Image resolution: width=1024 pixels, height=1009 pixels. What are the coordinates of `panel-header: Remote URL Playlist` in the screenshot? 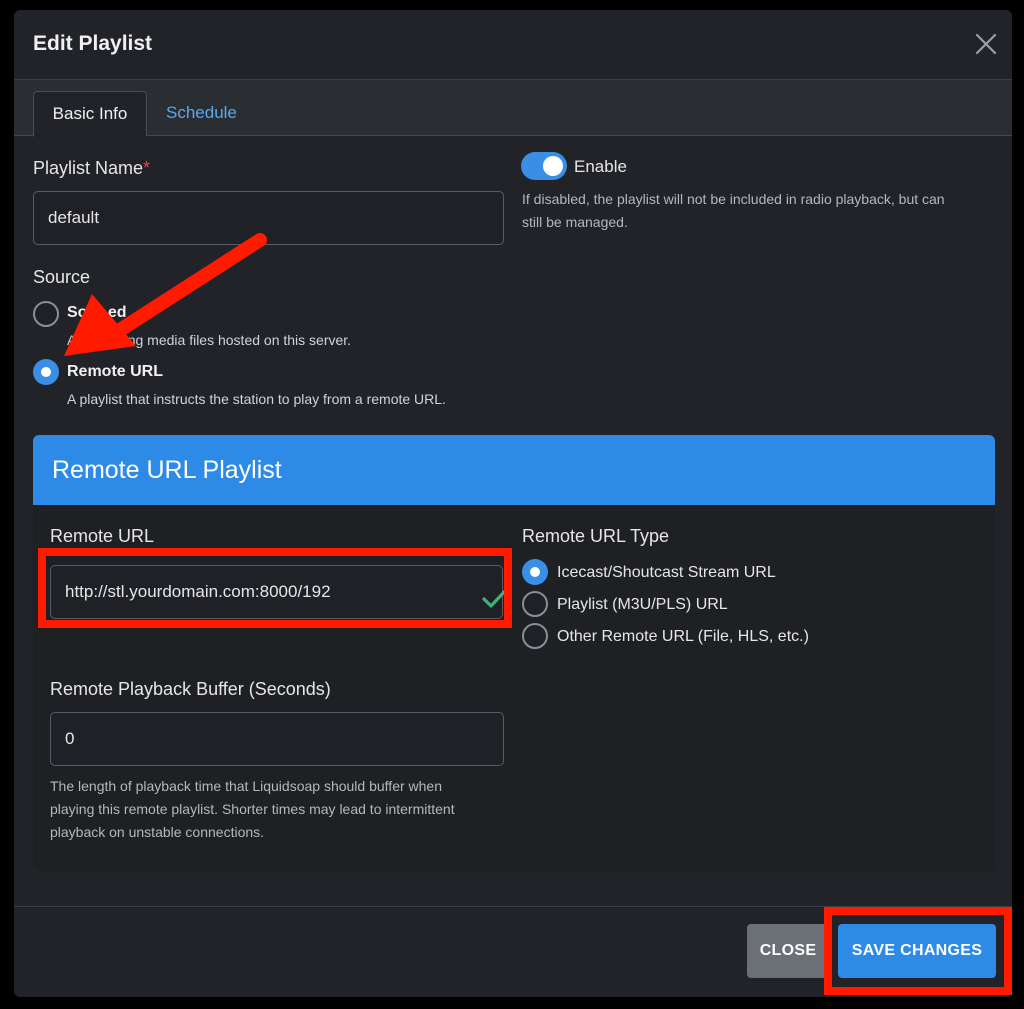 It's located at (514, 470).